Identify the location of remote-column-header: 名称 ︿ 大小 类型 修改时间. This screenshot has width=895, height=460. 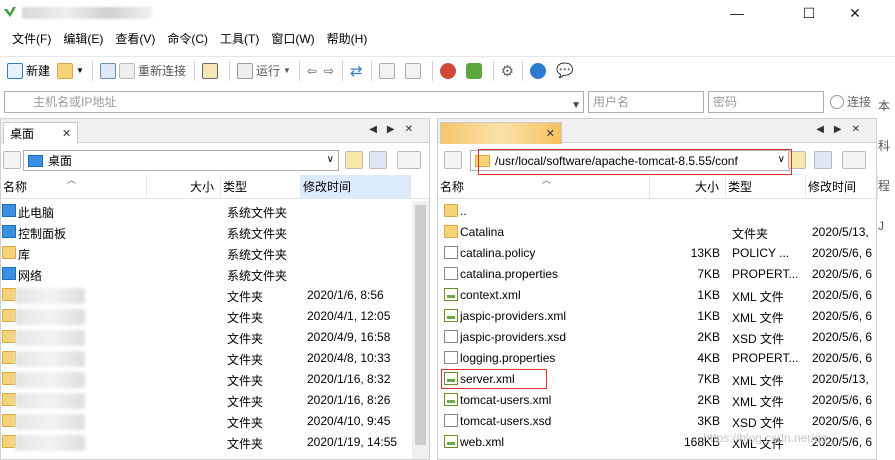
(658, 187).